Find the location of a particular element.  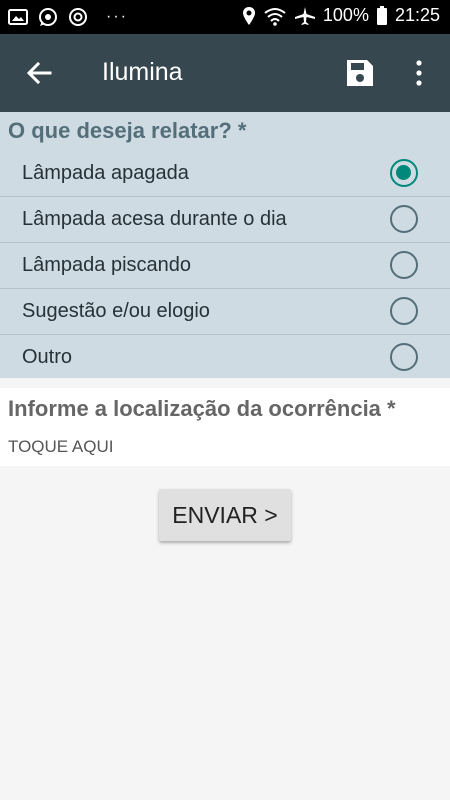

arrow-left-icon is located at coordinates (39, 76).